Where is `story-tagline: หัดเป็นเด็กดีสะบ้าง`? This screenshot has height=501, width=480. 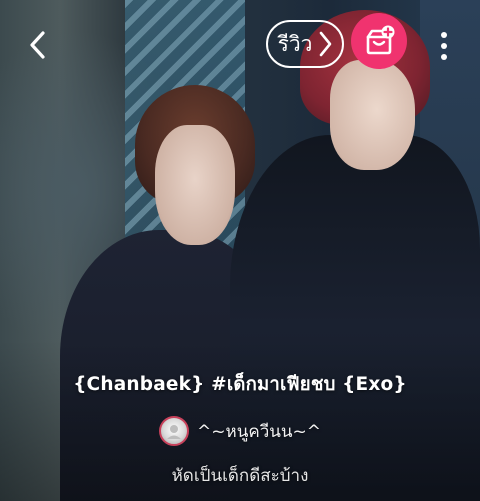 story-tagline: หัดเป็นเด็กดีสะบ้าง is located at coordinates (240, 476).